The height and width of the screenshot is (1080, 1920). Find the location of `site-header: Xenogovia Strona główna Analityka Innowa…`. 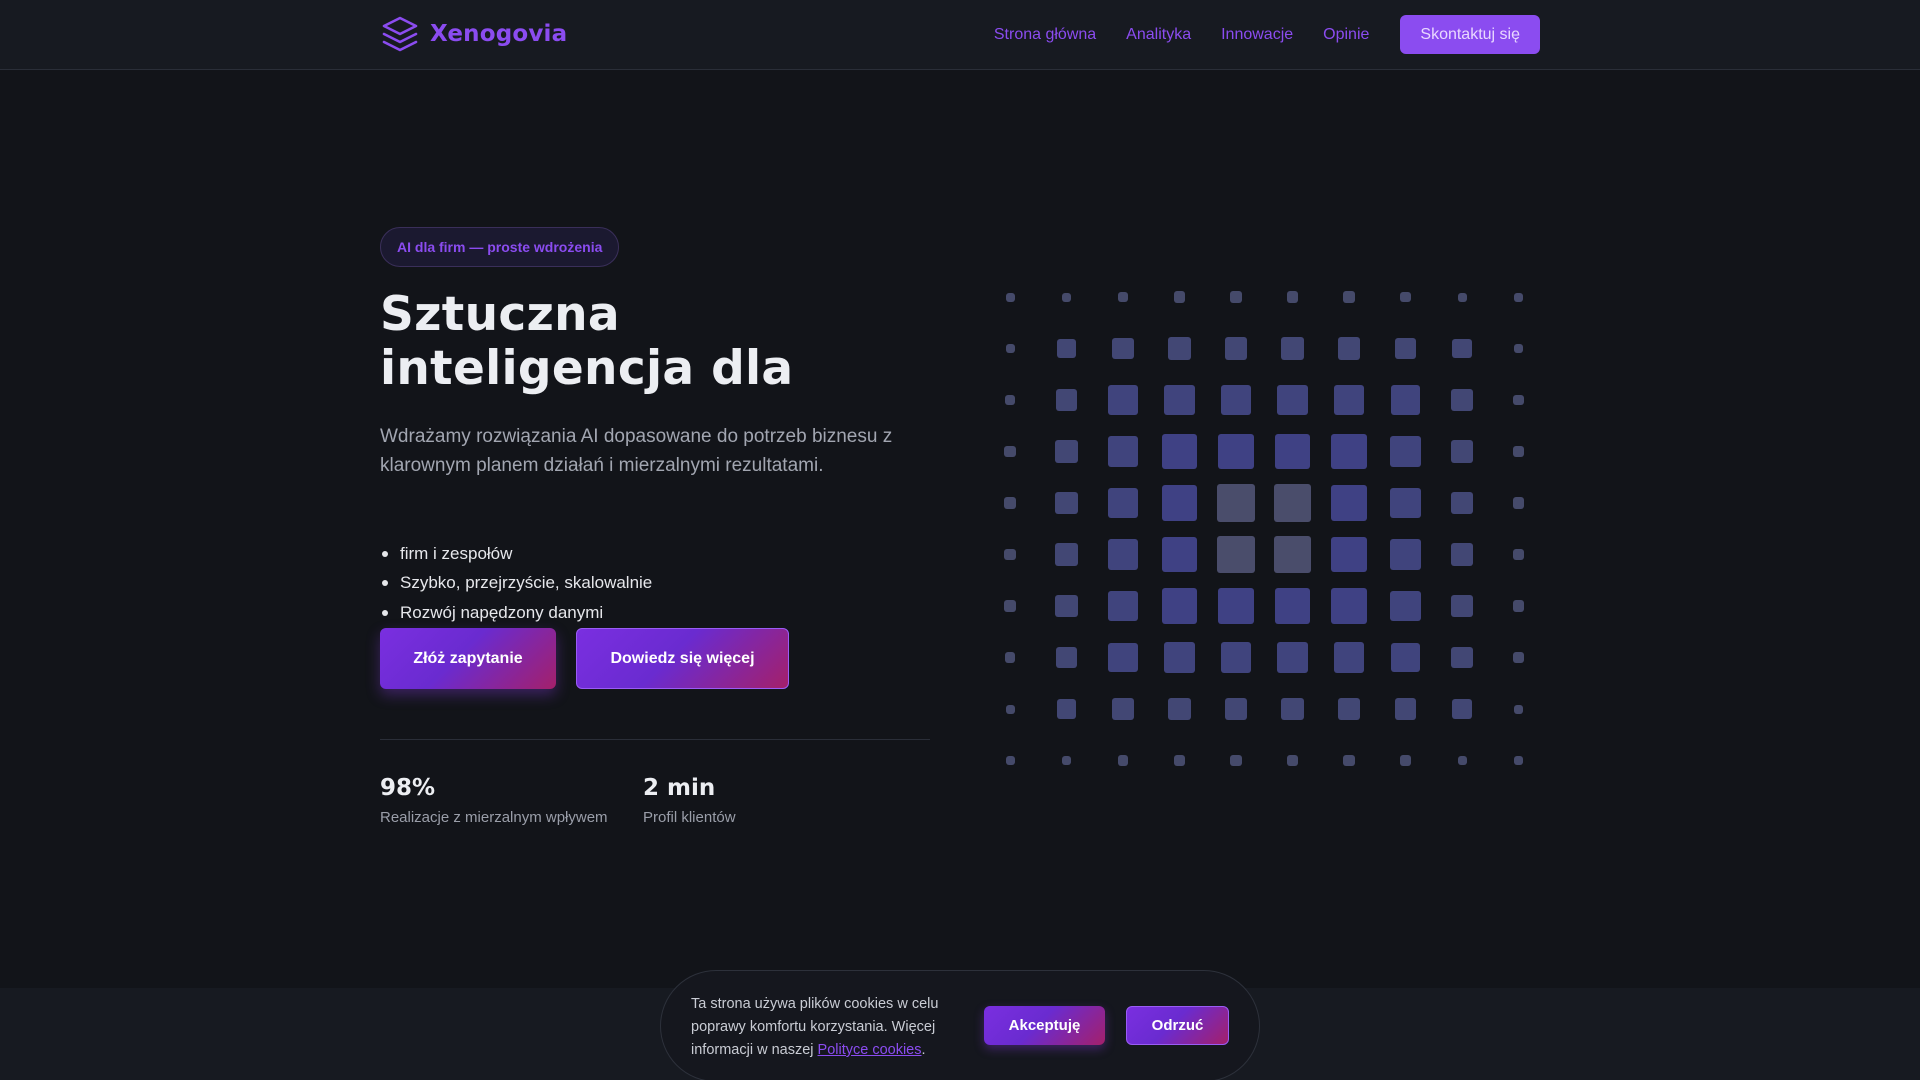

site-header: Xenogovia Strona główna Analityka Innowa… is located at coordinates (960, 35).